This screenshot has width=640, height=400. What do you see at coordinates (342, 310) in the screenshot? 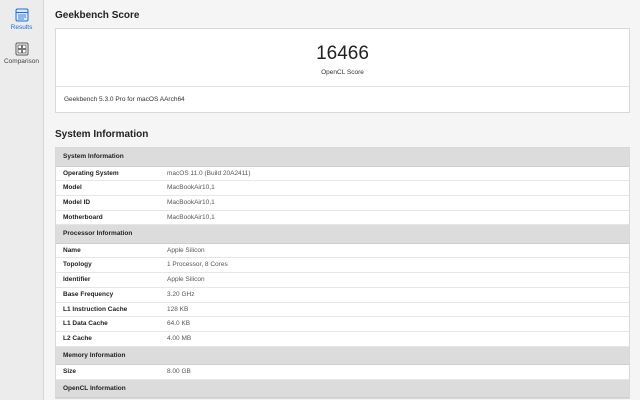
I see `table-row: L1 Instruction Cache 128 KB` at bounding box center [342, 310].